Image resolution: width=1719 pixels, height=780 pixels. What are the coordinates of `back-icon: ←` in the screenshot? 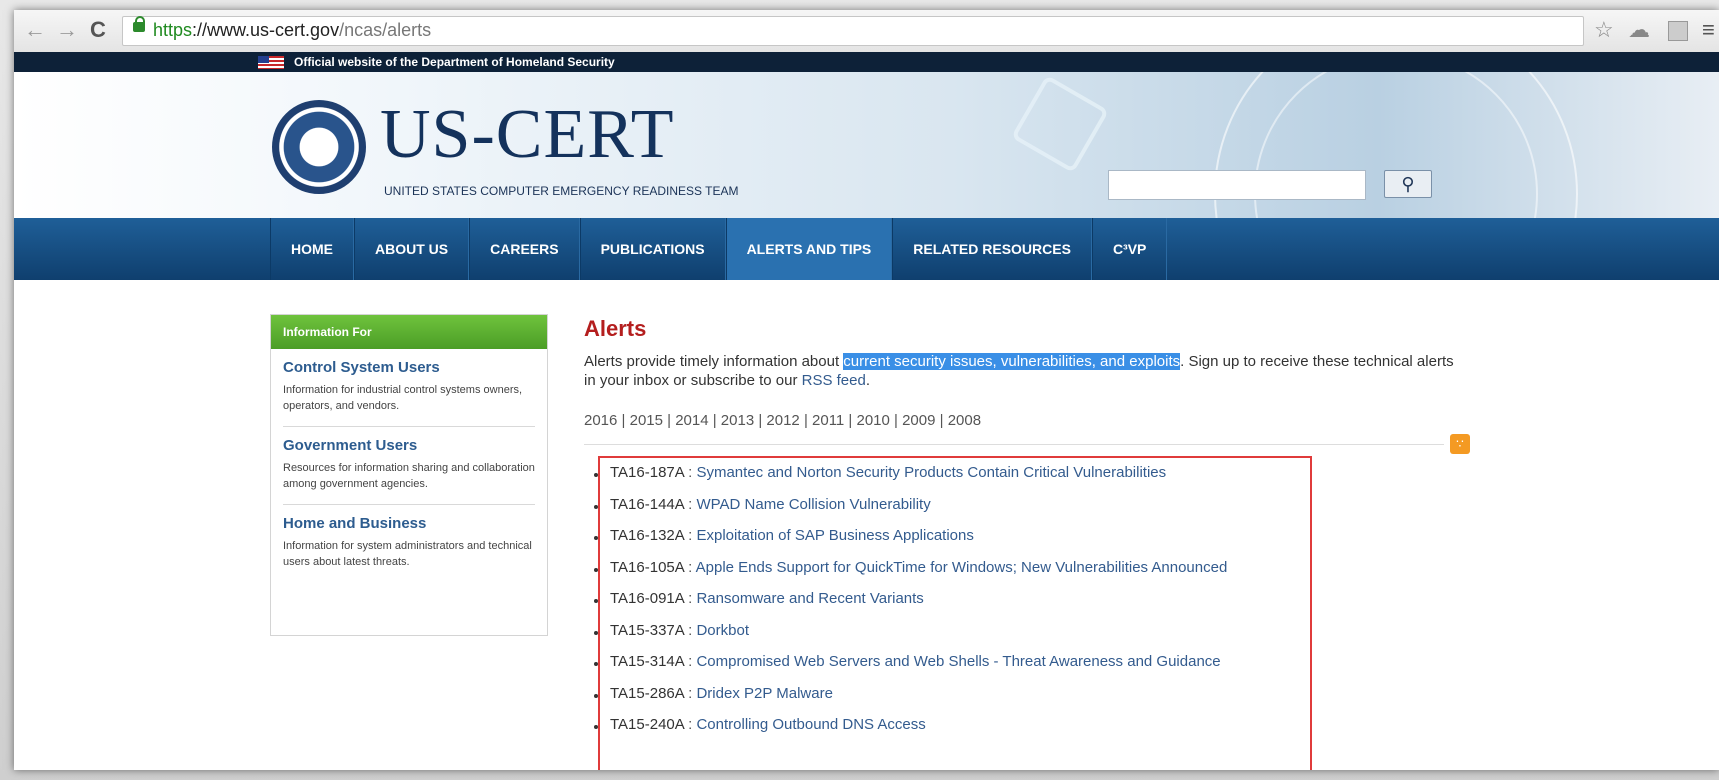 It's located at (35, 30).